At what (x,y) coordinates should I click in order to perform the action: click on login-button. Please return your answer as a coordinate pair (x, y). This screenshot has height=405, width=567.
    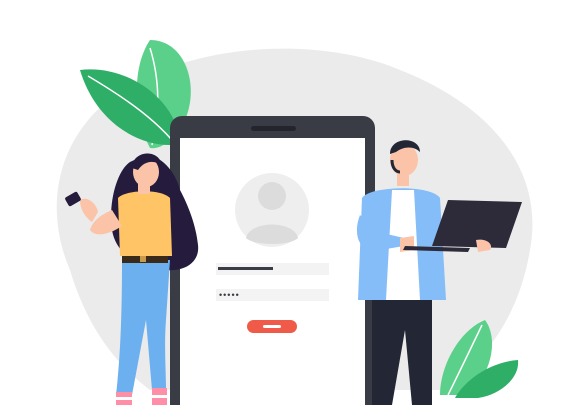
    Looking at the image, I should click on (272, 326).